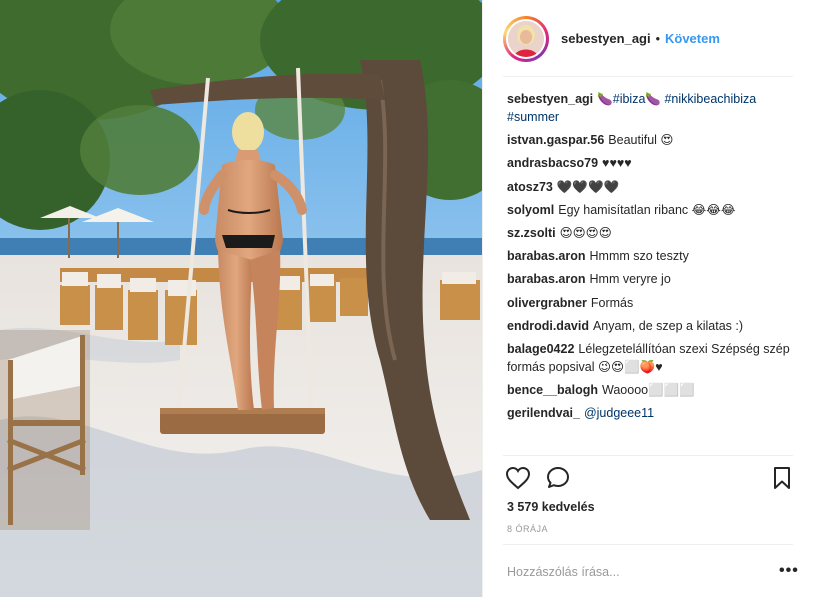 This screenshot has width=817, height=597. What do you see at coordinates (652, 163) in the screenshot?
I see `comment-item: andrasbacso79 ♥♥♥♥` at bounding box center [652, 163].